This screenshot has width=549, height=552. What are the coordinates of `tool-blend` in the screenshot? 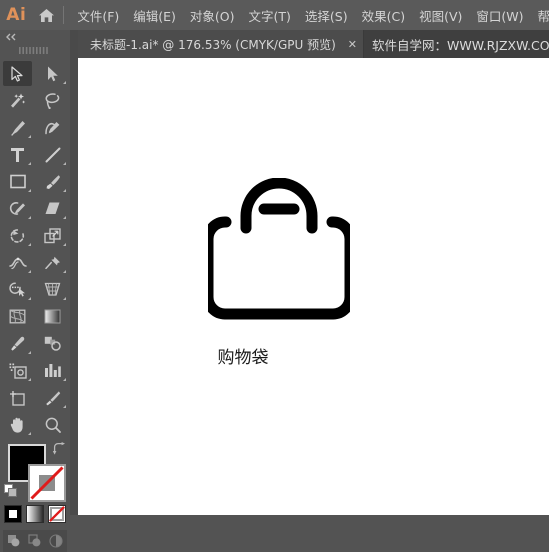 It's located at (52, 343).